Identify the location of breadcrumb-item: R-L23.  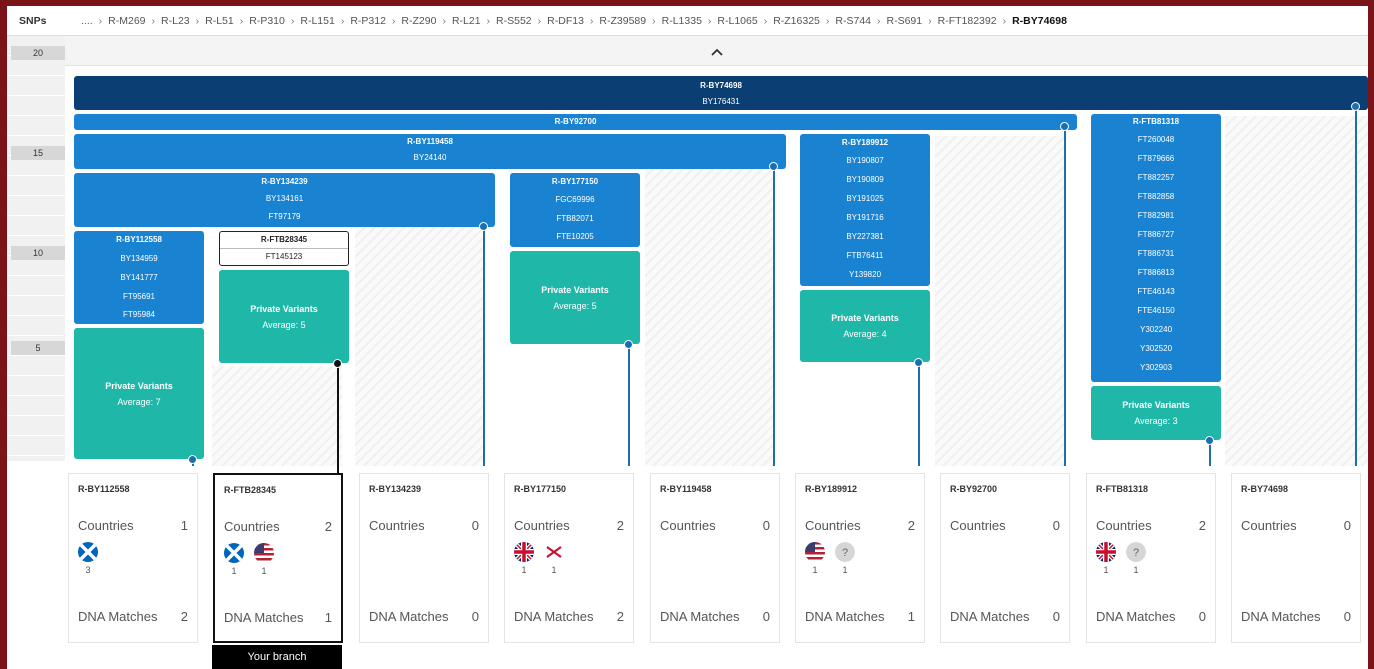
(175, 20).